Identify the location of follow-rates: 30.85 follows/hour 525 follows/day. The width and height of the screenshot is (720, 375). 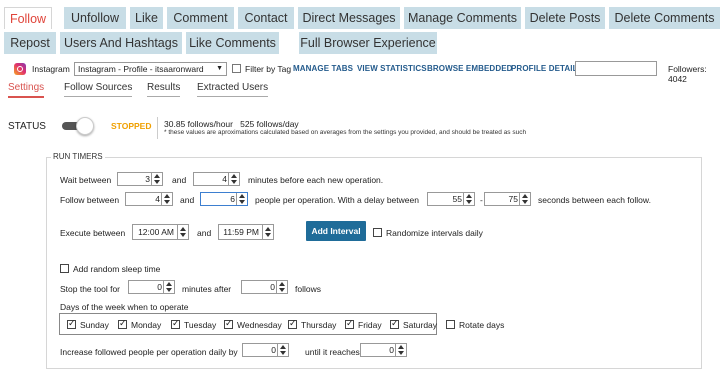
(231, 124).